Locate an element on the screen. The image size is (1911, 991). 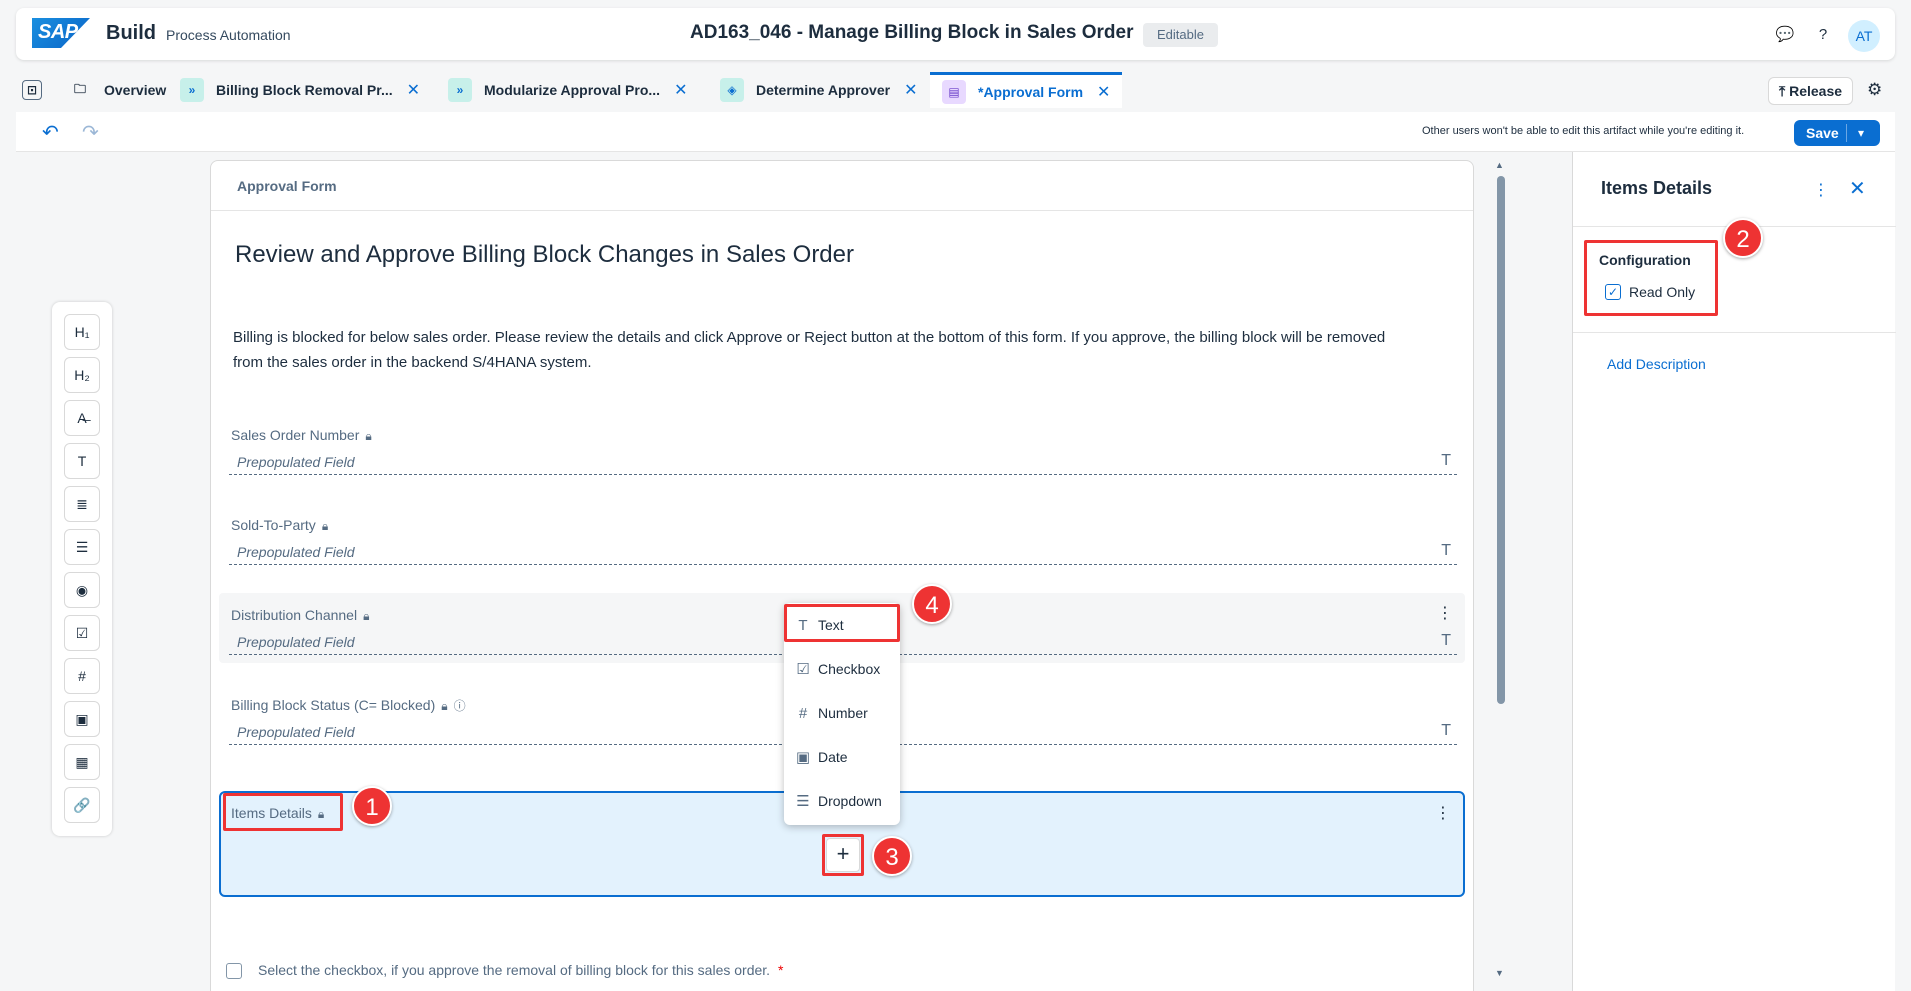
sidebar-toggle-icon: ⊡ is located at coordinates (32, 90).